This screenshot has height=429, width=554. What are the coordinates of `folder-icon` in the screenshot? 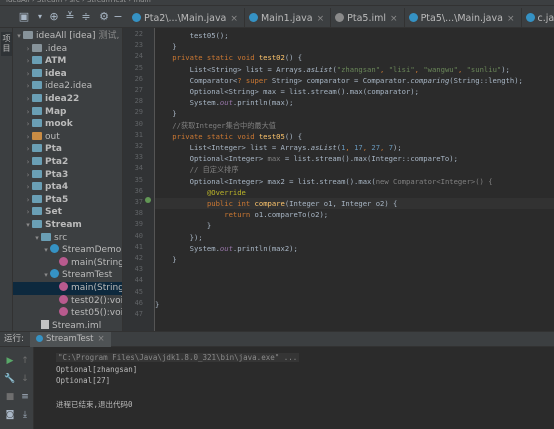 It's located at (37, 135).